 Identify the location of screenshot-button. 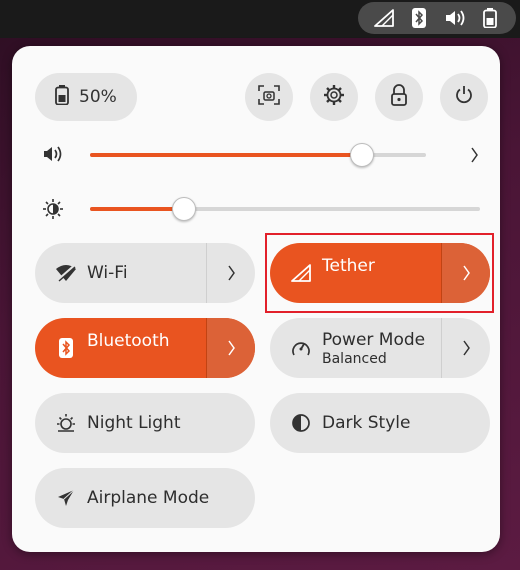
(269, 97).